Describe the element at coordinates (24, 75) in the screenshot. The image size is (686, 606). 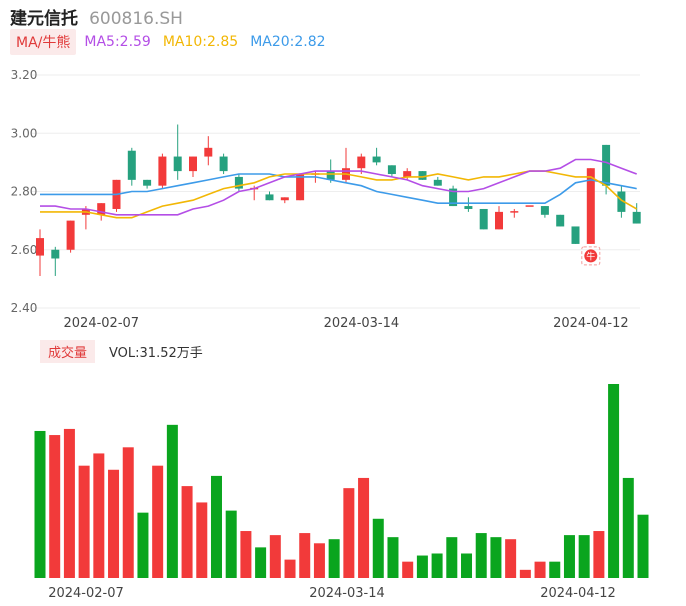
I see `price-axis-tick-label: 3.20` at that location.